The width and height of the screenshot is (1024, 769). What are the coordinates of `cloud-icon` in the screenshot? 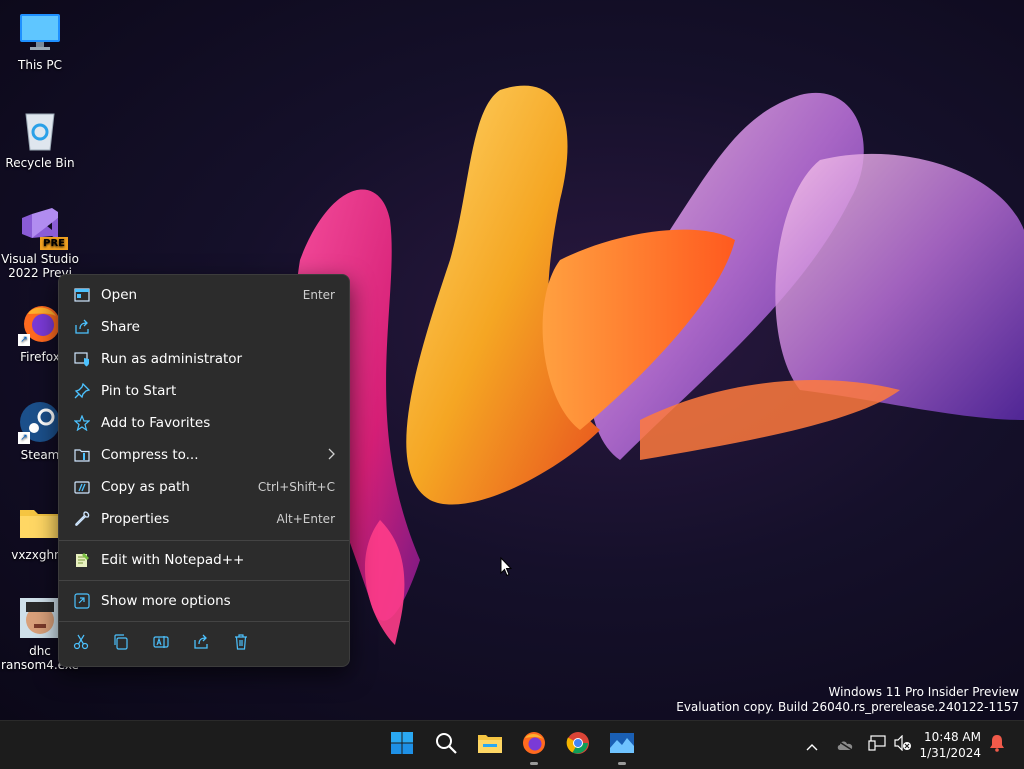 It's located at (845, 745).